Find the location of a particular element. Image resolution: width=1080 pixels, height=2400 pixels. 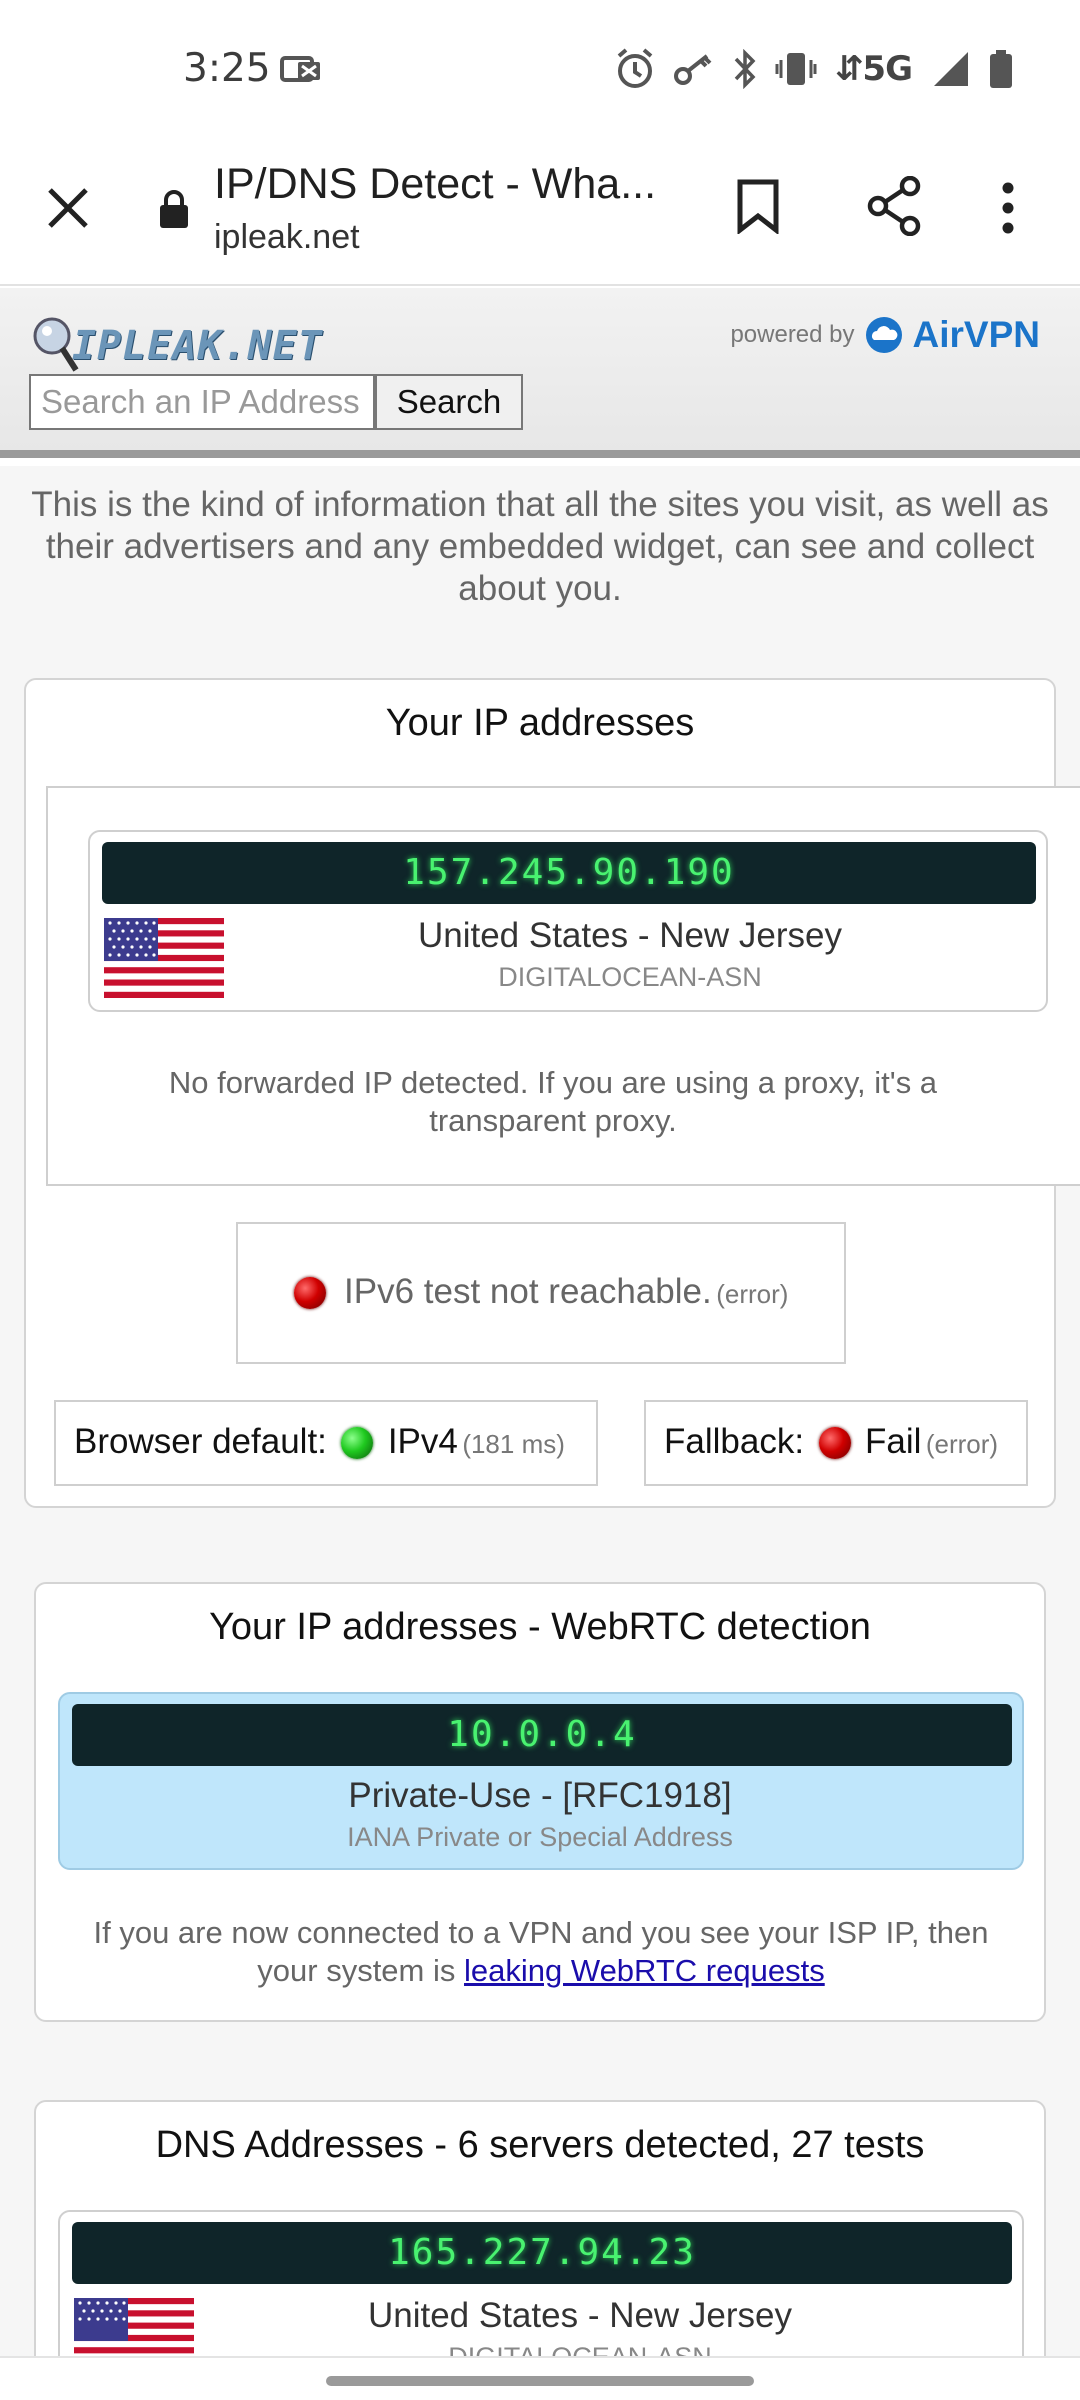

ip-isp: DIGITALOCEAN-ASN is located at coordinates (630, 977).